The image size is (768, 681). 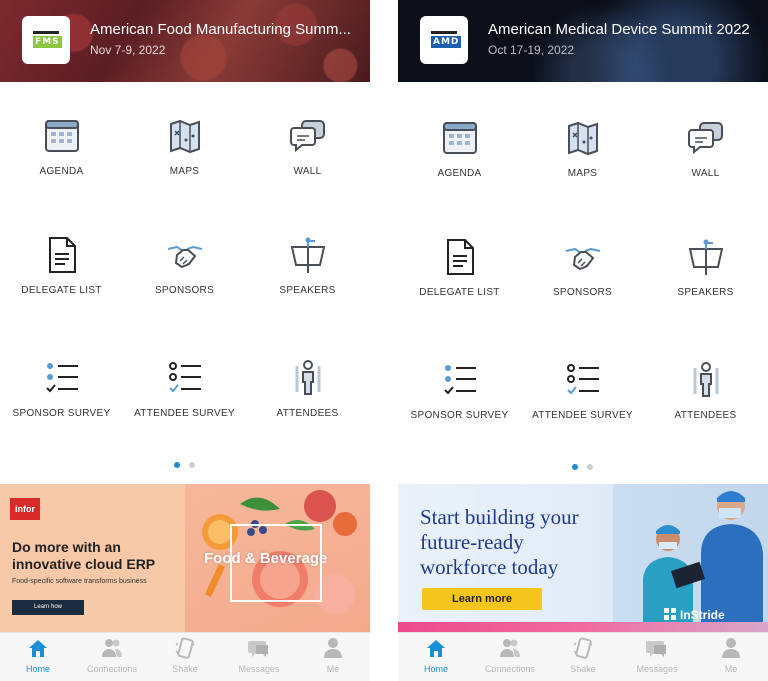 What do you see at coordinates (705, 415) in the screenshot?
I see `tile-label: ATTENDEES` at bounding box center [705, 415].